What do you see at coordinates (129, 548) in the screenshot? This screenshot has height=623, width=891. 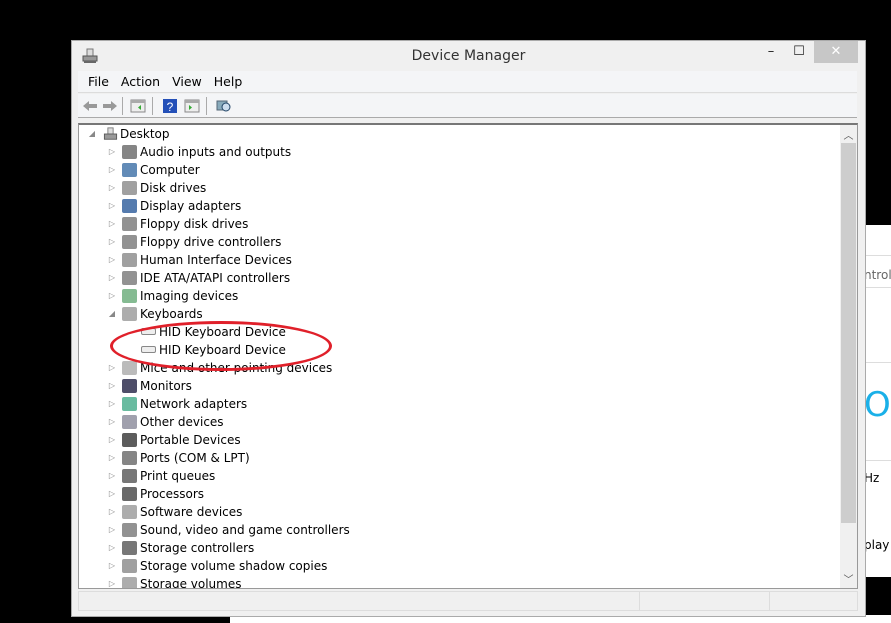 I see `storage-controller-icon` at bounding box center [129, 548].